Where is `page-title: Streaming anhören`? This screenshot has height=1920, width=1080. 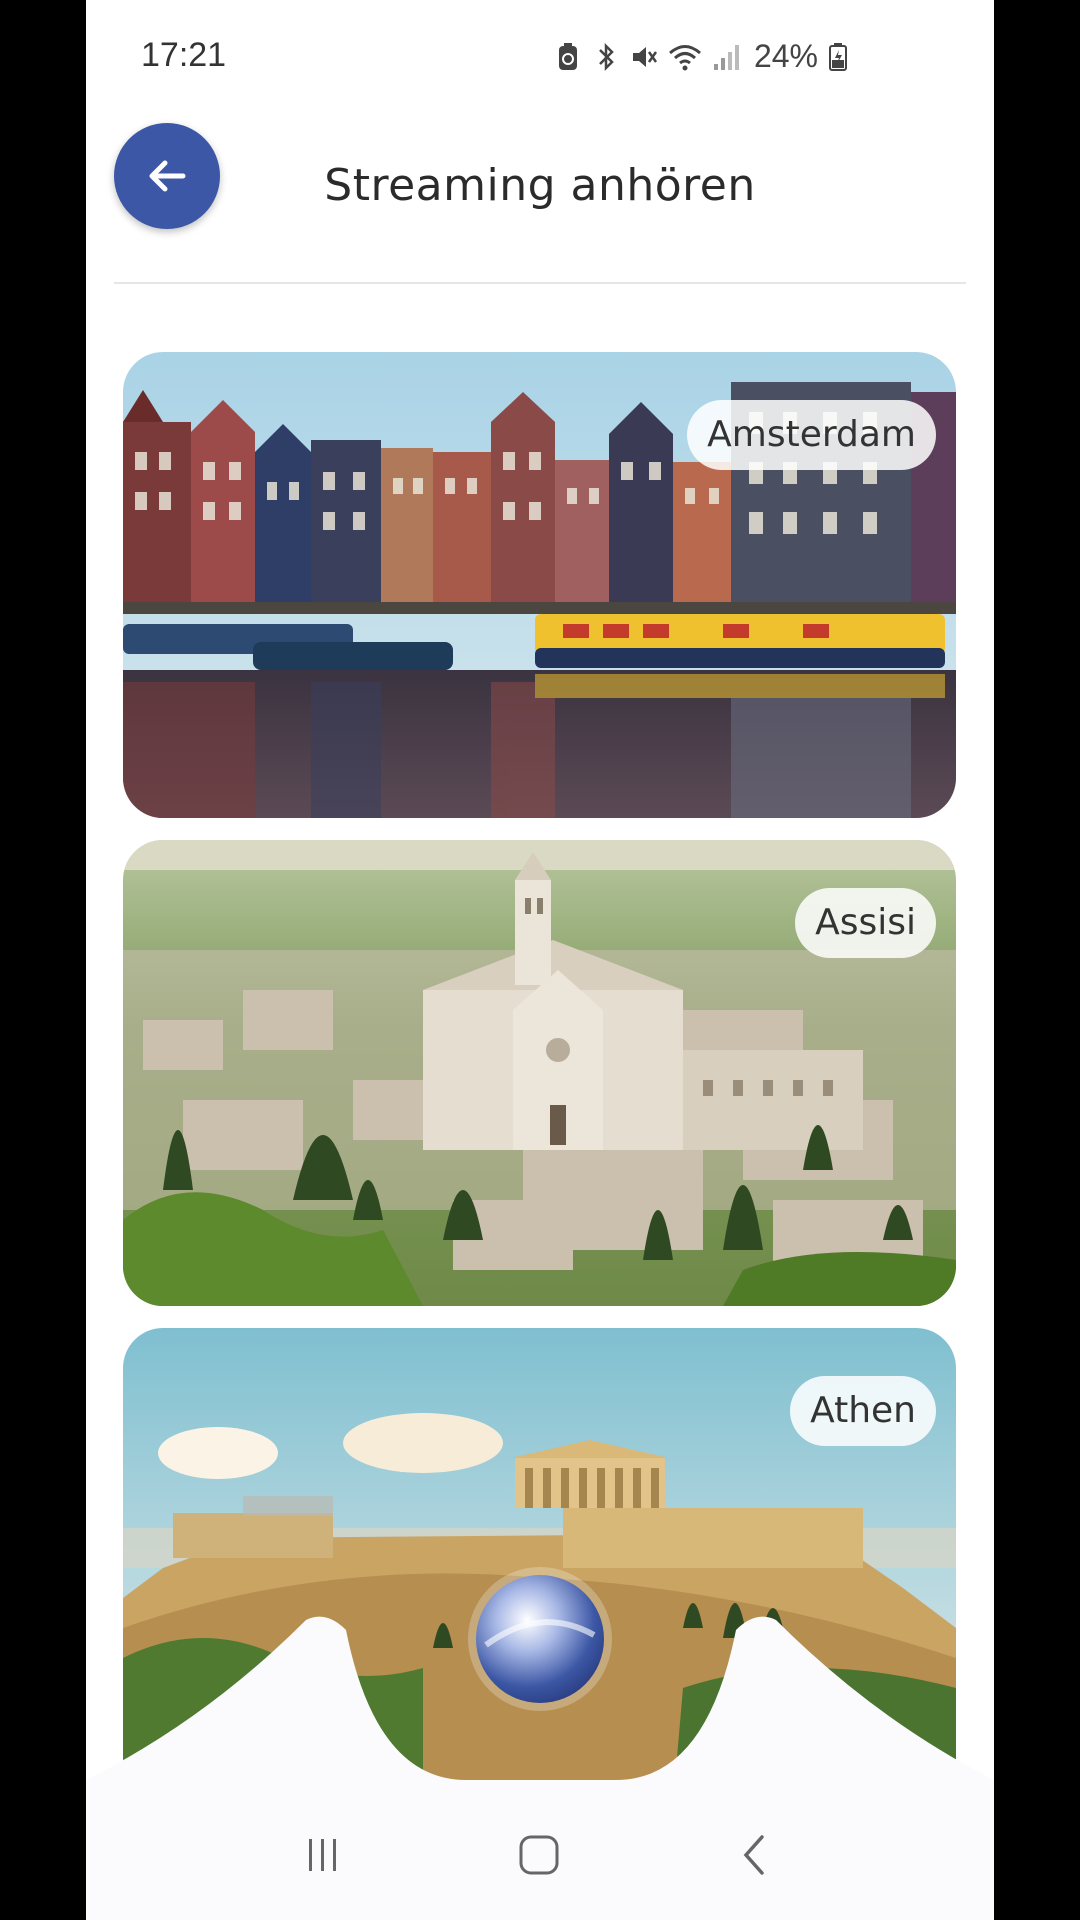 page-title: Streaming anhören is located at coordinates (540, 185).